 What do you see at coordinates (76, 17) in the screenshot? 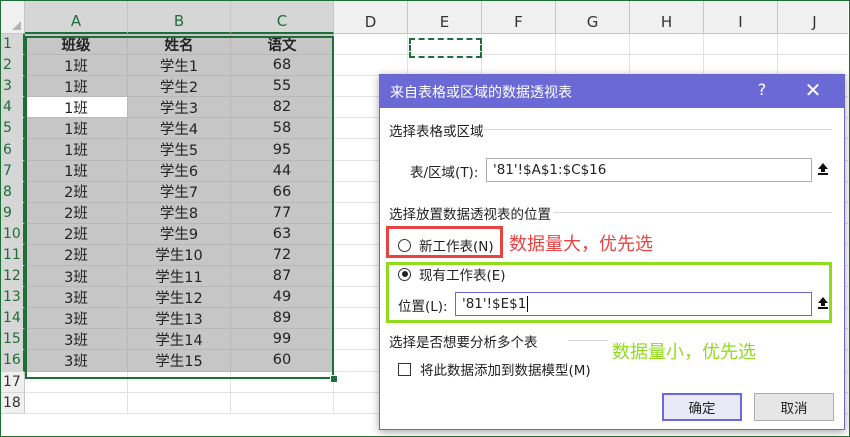
I see `column-header-a: A` at bounding box center [76, 17].